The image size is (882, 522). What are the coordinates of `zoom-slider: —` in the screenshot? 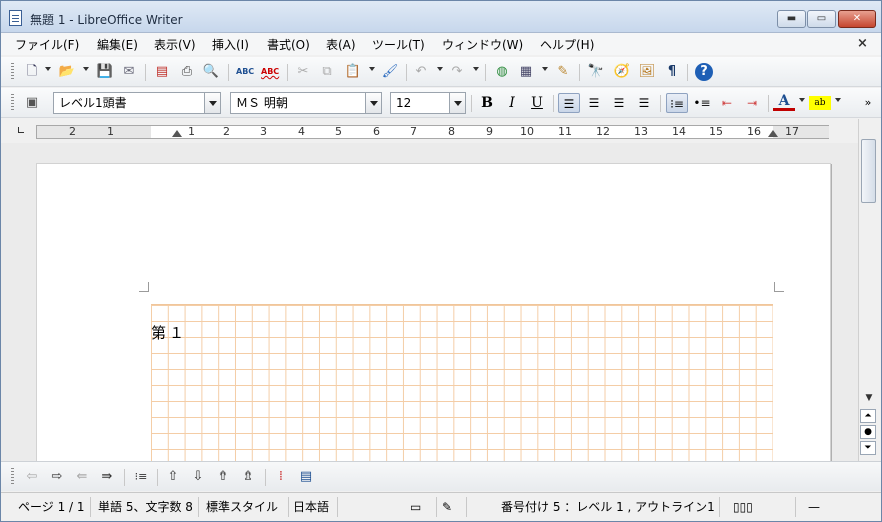 It's located at (842, 507).